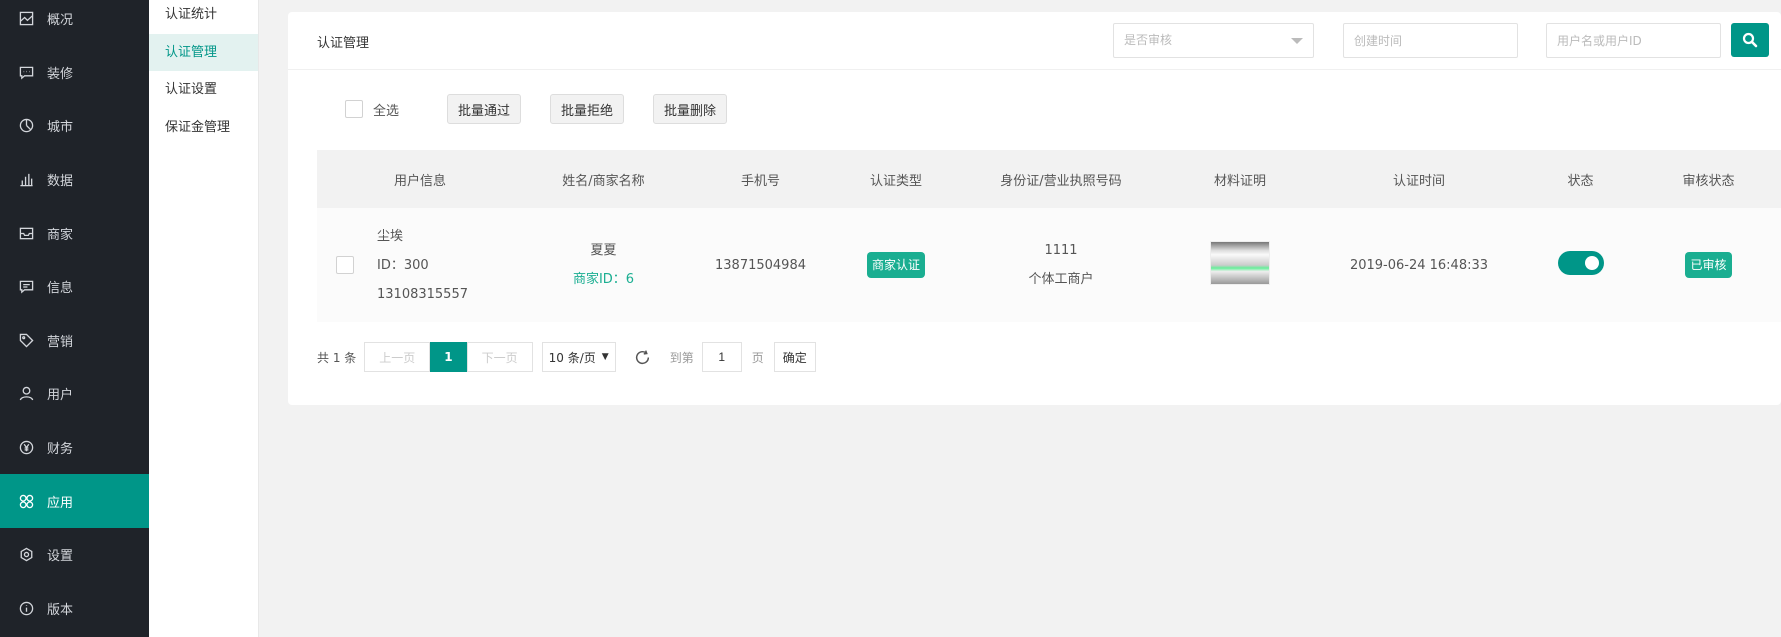  What do you see at coordinates (603, 279) in the screenshot?
I see `merchant-id: 商家ID：6` at bounding box center [603, 279].